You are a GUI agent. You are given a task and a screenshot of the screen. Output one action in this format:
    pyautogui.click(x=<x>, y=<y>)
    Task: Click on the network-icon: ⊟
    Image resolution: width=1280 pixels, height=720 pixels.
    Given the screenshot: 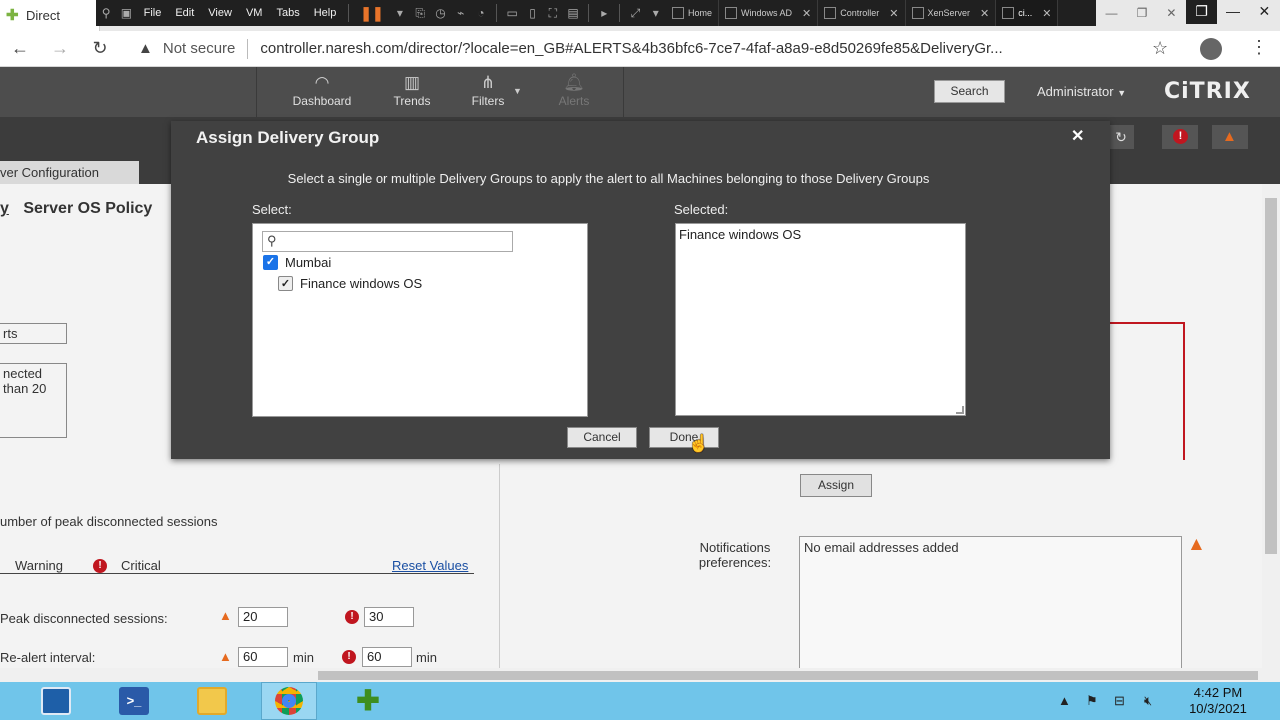 What is the action you would take?
    pyautogui.click(x=1119, y=701)
    